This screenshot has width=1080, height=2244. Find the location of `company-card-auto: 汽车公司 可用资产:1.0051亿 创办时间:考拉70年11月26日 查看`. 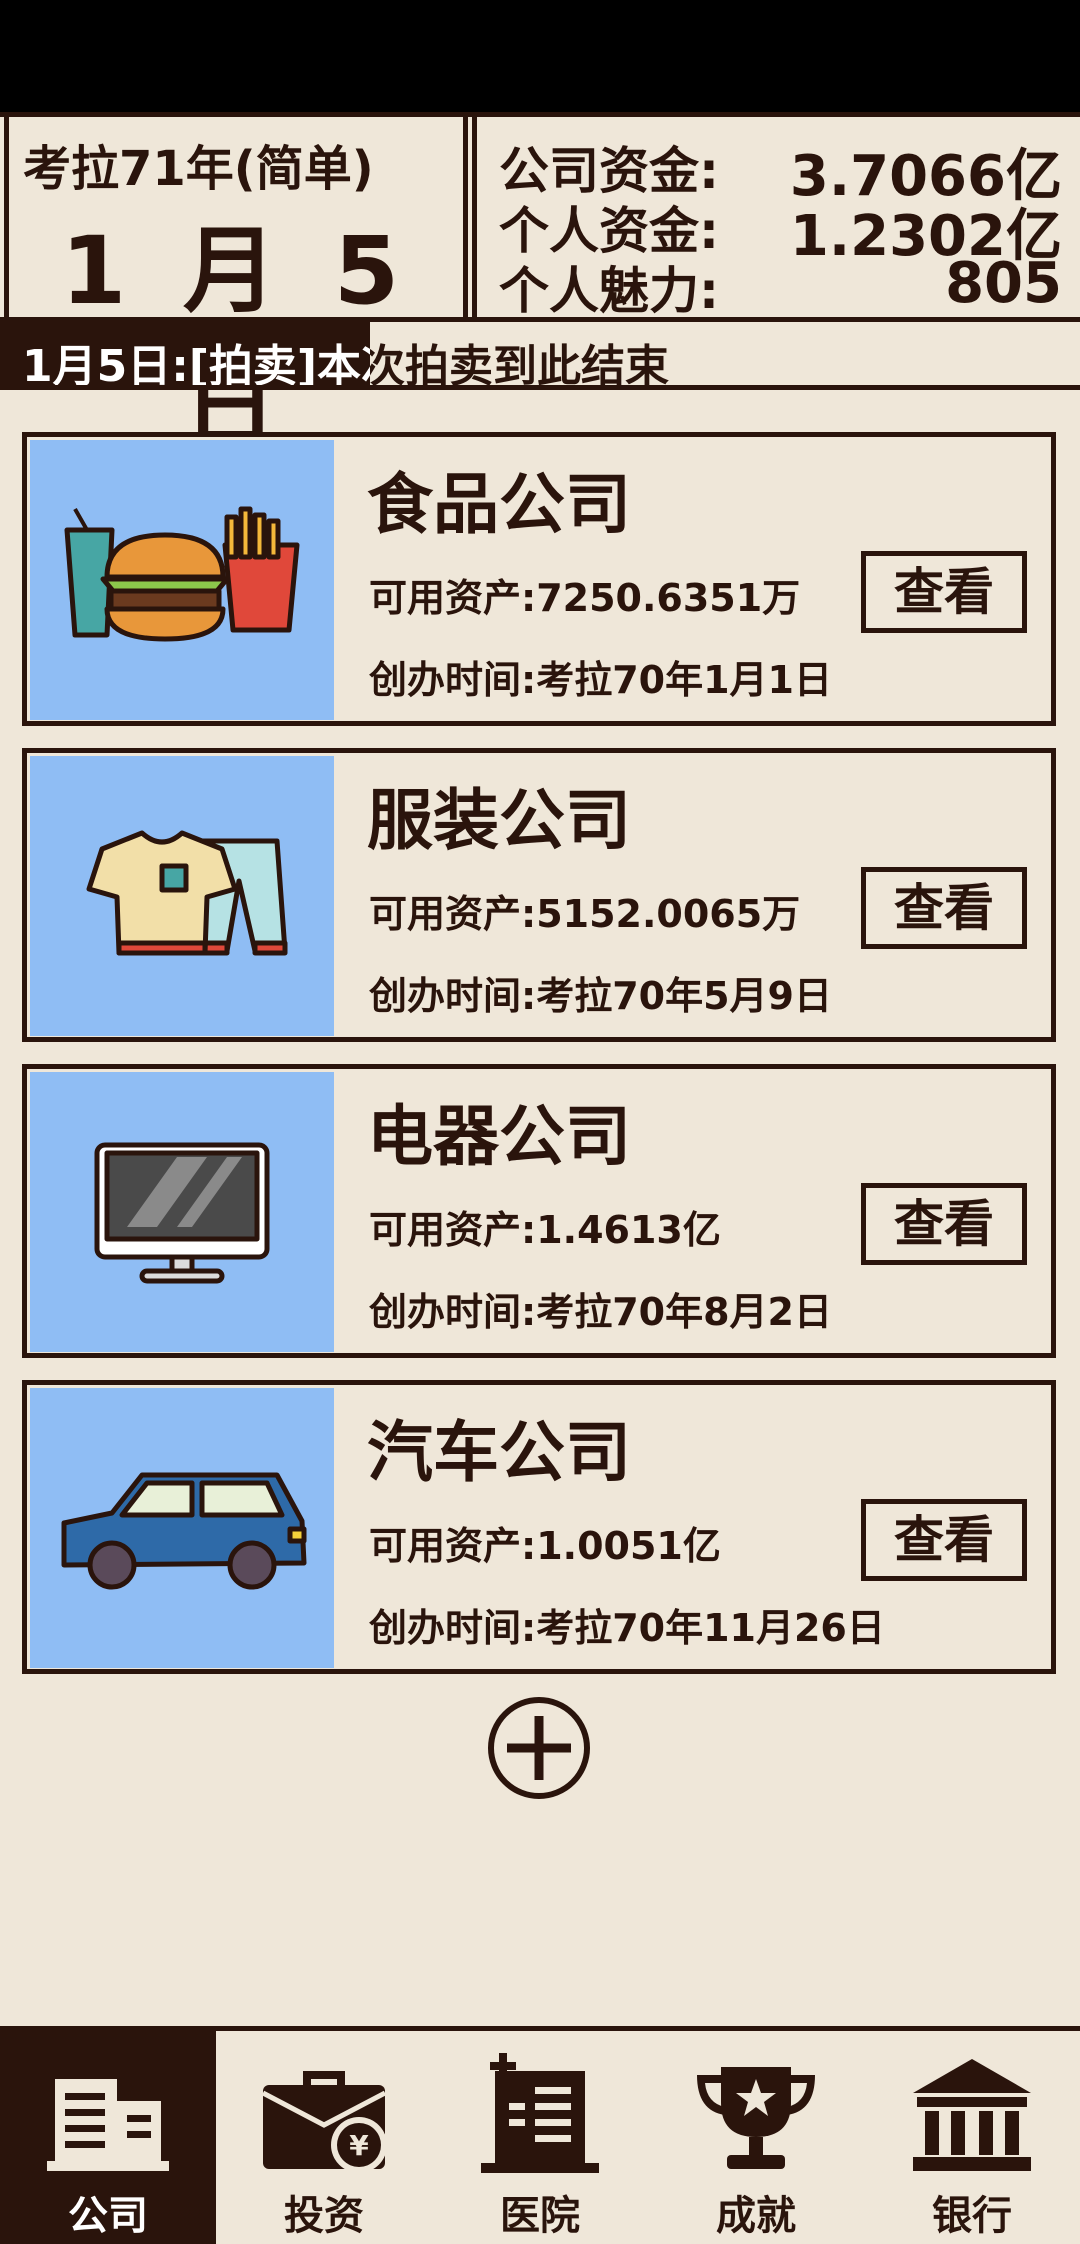

company-card-auto: 汽车公司 可用资产:1.0051亿 创办时间:考拉70年11月26日 查看 is located at coordinates (539, 1527).